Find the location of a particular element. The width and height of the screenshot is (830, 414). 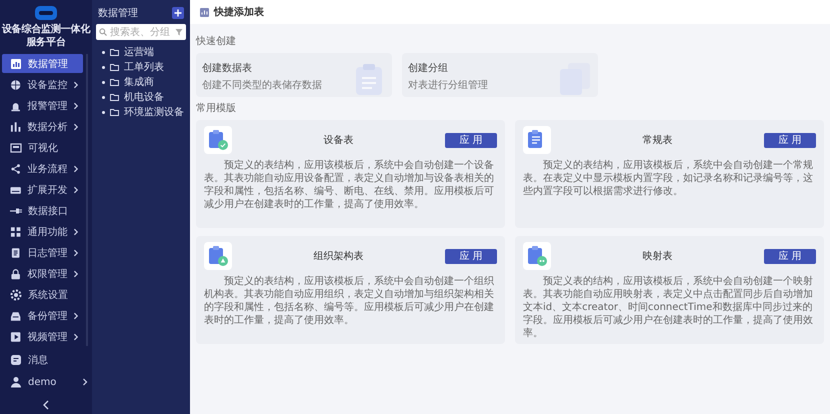

template-description: 预定义的表结构，应用该模板后，系统中会自动创建一个常规表。在表定义中显示模板内置字段，如记录名称和记录编号等，这些内置字段可以根据需求进行修改。 is located at coordinates (668, 178).